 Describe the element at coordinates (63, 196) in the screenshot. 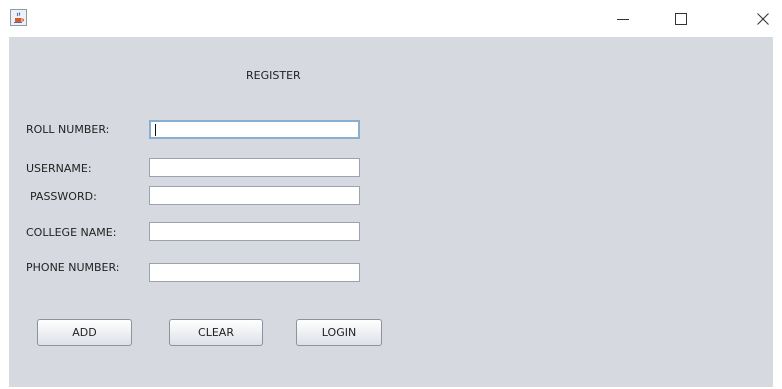

I see `password-label: PASSWORD:` at that location.